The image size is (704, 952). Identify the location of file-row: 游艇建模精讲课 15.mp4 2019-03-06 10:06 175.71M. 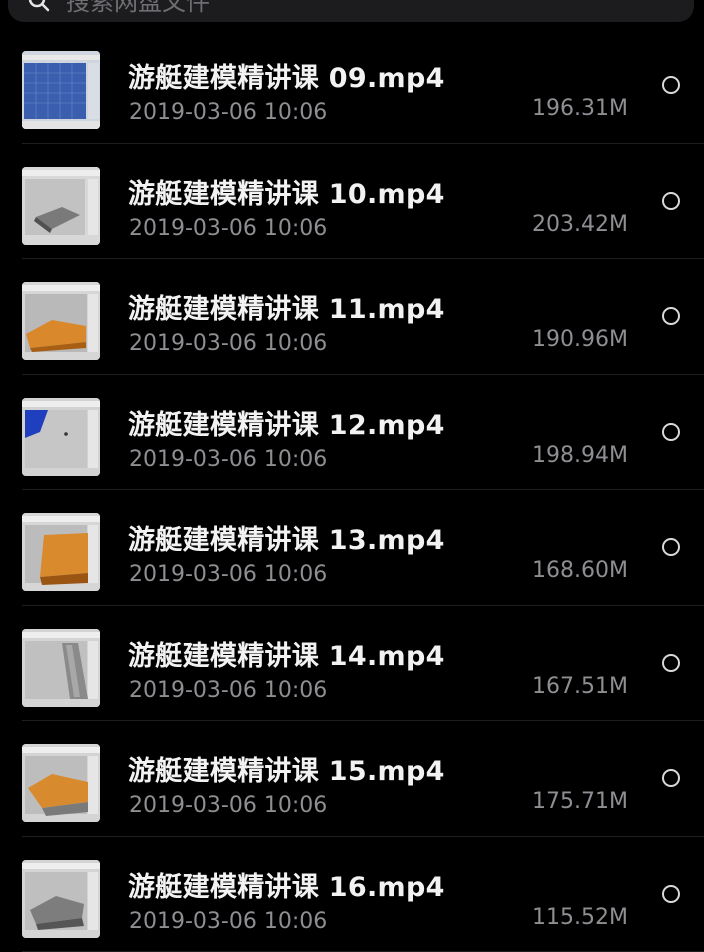
(352, 779).